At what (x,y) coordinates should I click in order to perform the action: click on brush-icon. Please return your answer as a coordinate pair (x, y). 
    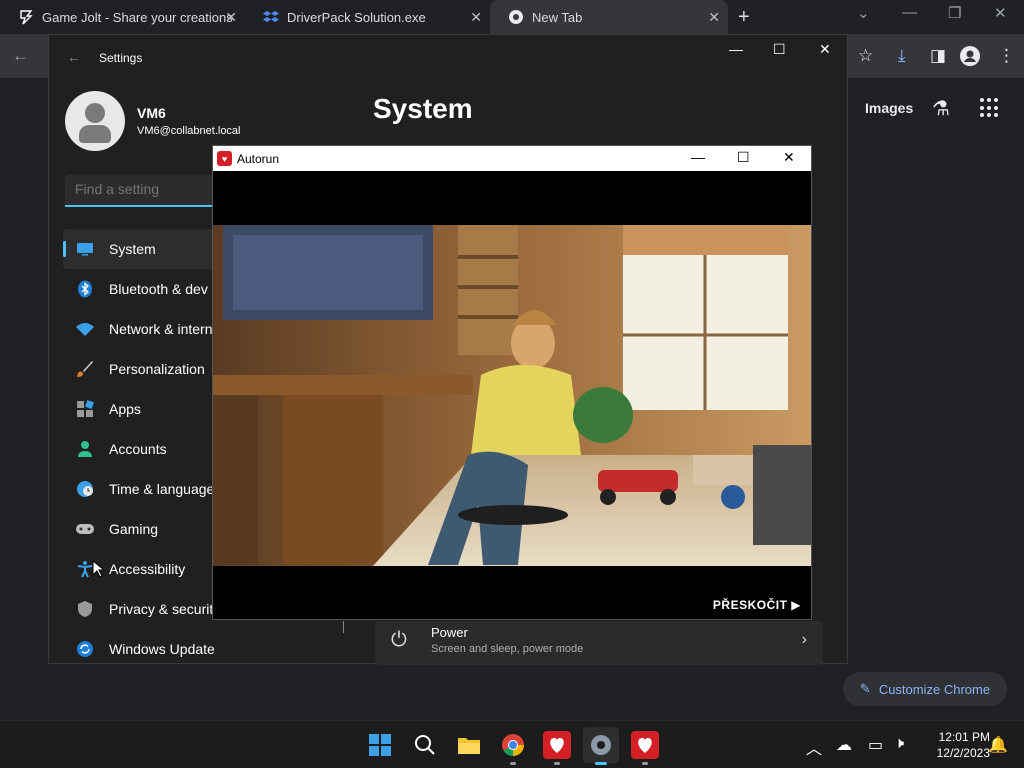
    Looking at the image, I should click on (85, 369).